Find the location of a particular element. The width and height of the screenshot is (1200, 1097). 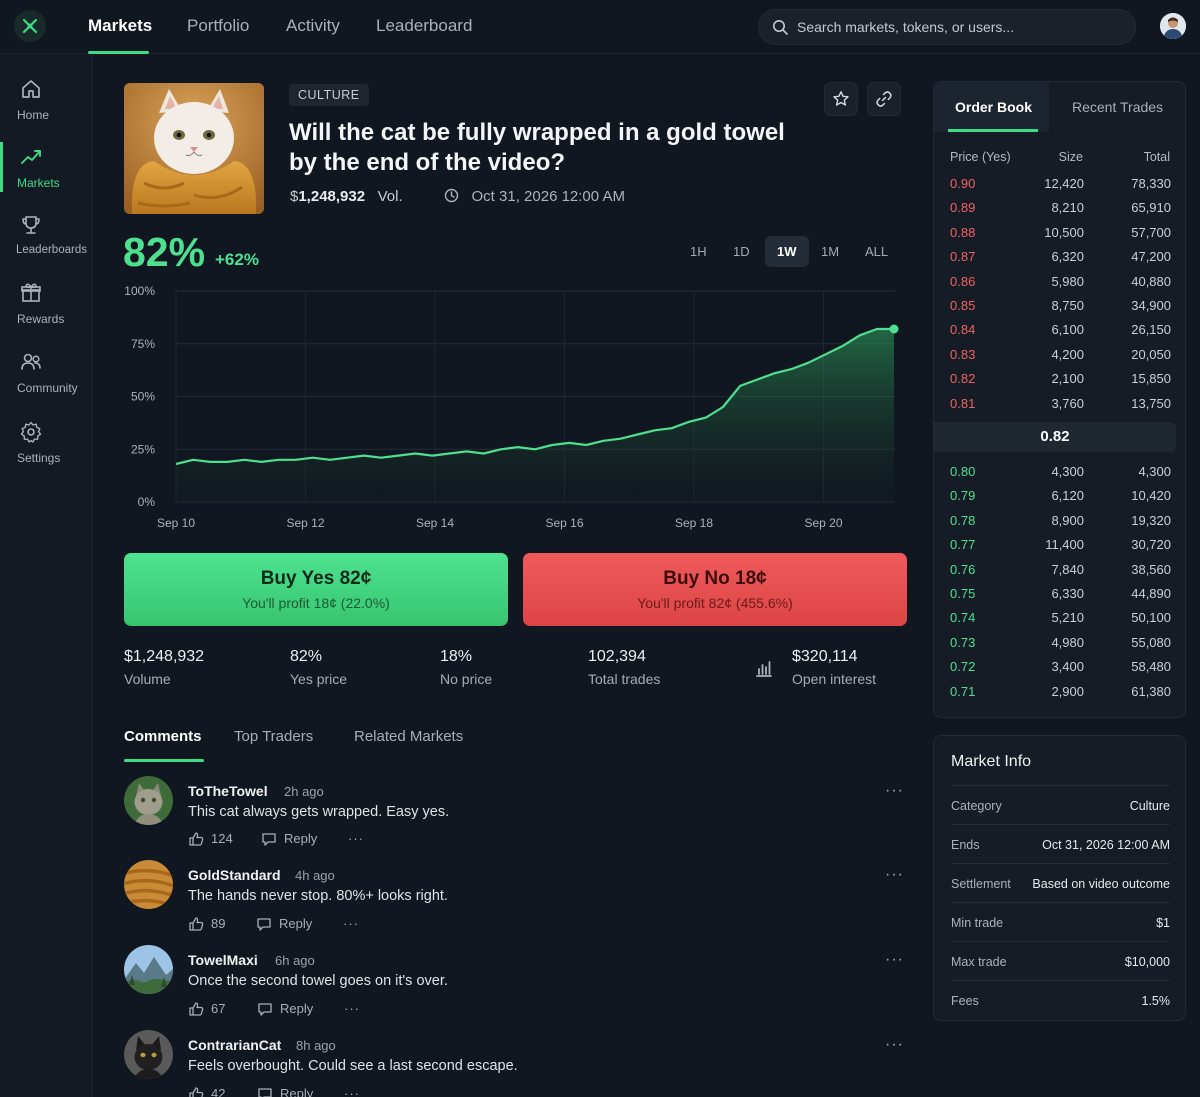

order-price: 0.72 is located at coordinates (963, 667).